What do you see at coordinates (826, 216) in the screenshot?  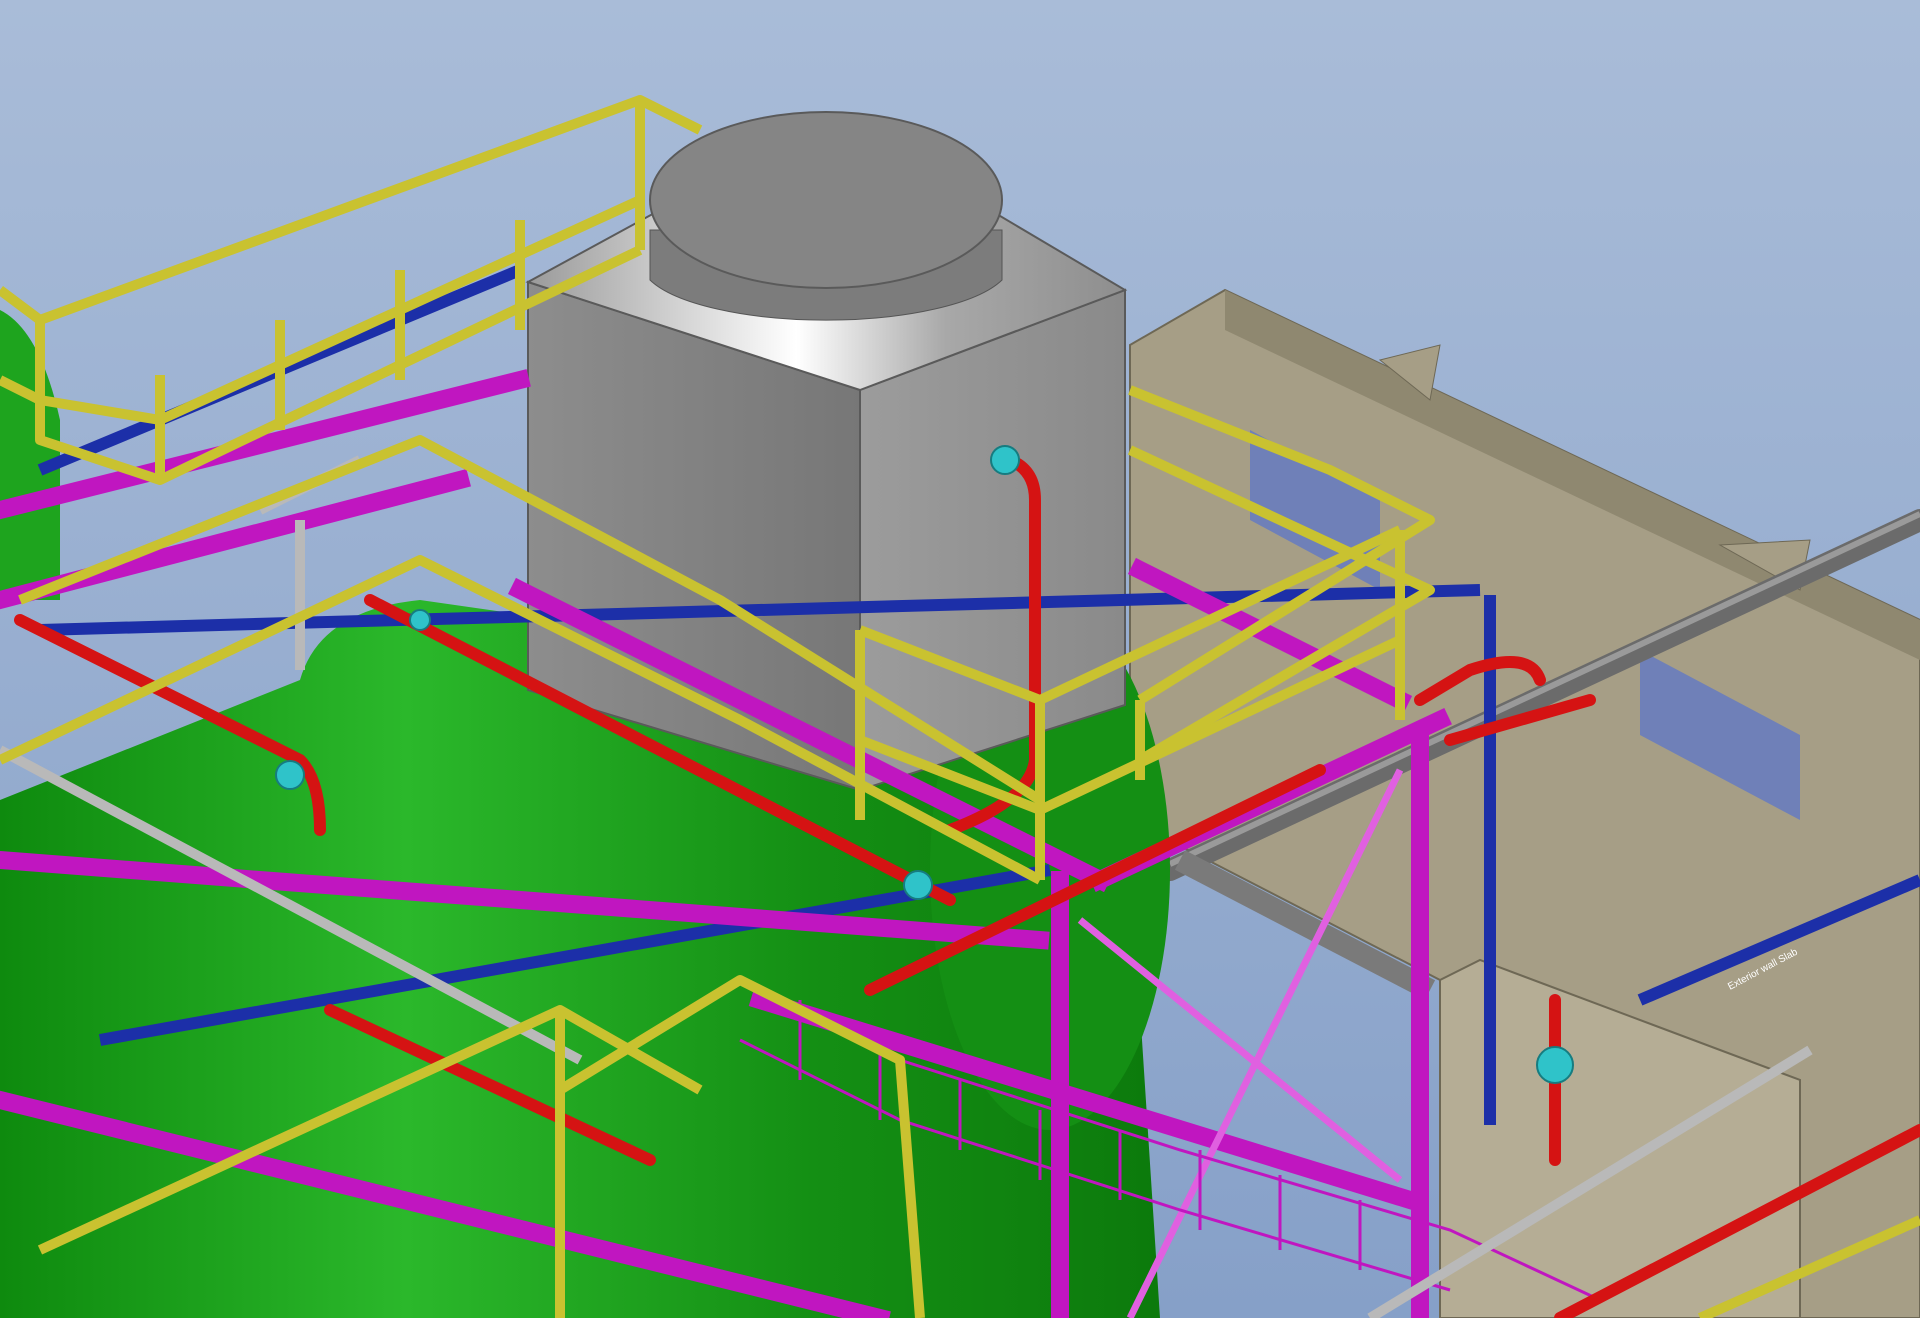 I see `fan-stack` at bounding box center [826, 216].